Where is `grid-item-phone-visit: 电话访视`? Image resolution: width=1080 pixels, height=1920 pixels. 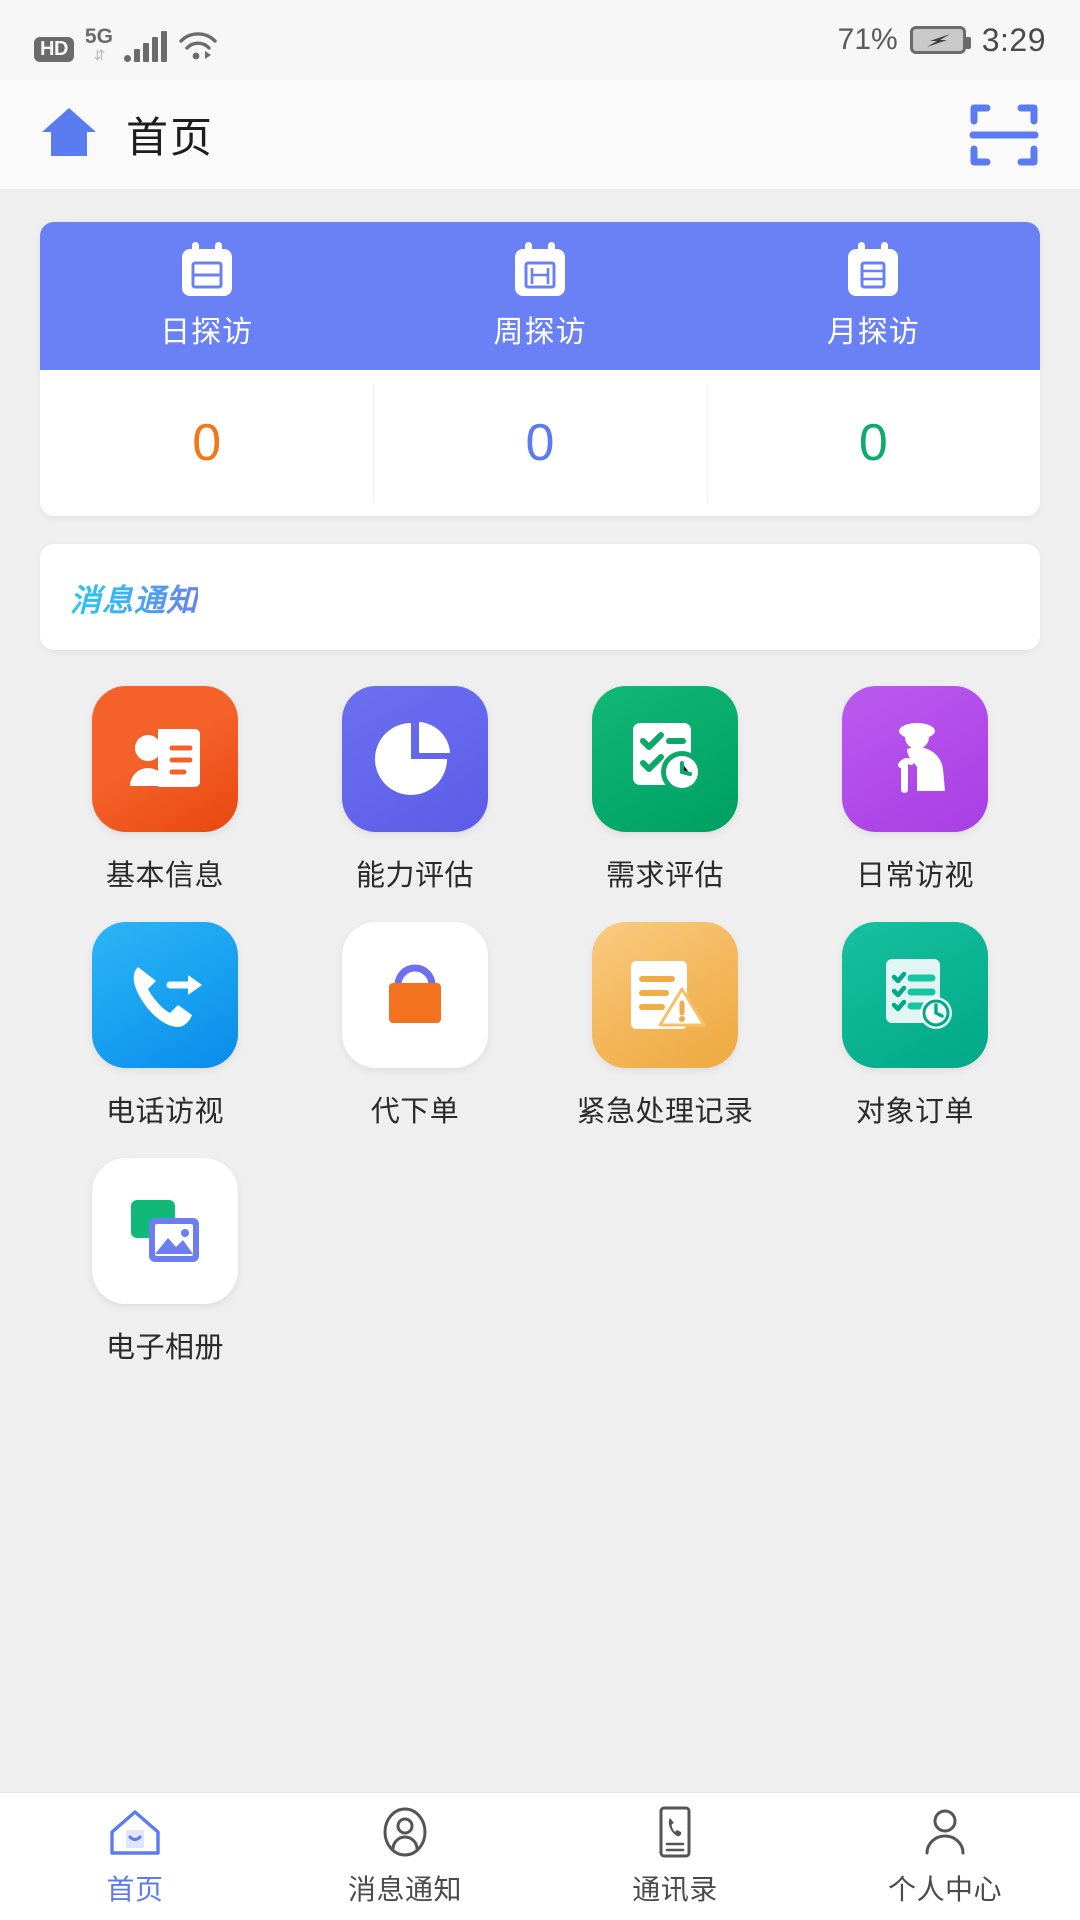
grid-item-phone-visit: 电话访视 is located at coordinates (165, 1026).